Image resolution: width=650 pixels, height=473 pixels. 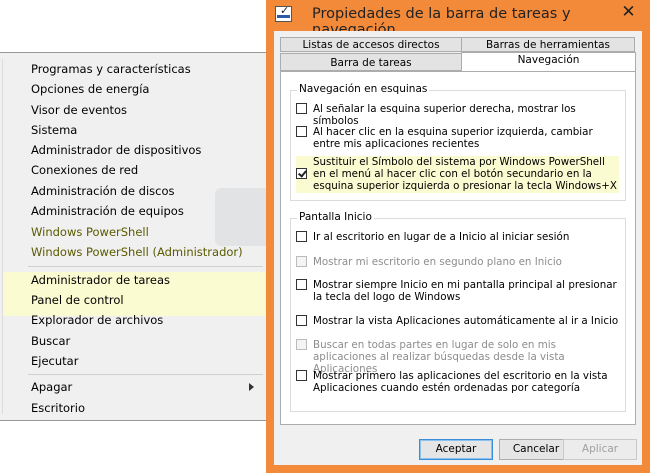 What do you see at coordinates (2, 236) in the screenshot?
I see `menu-gutter-line` at bounding box center [2, 236].